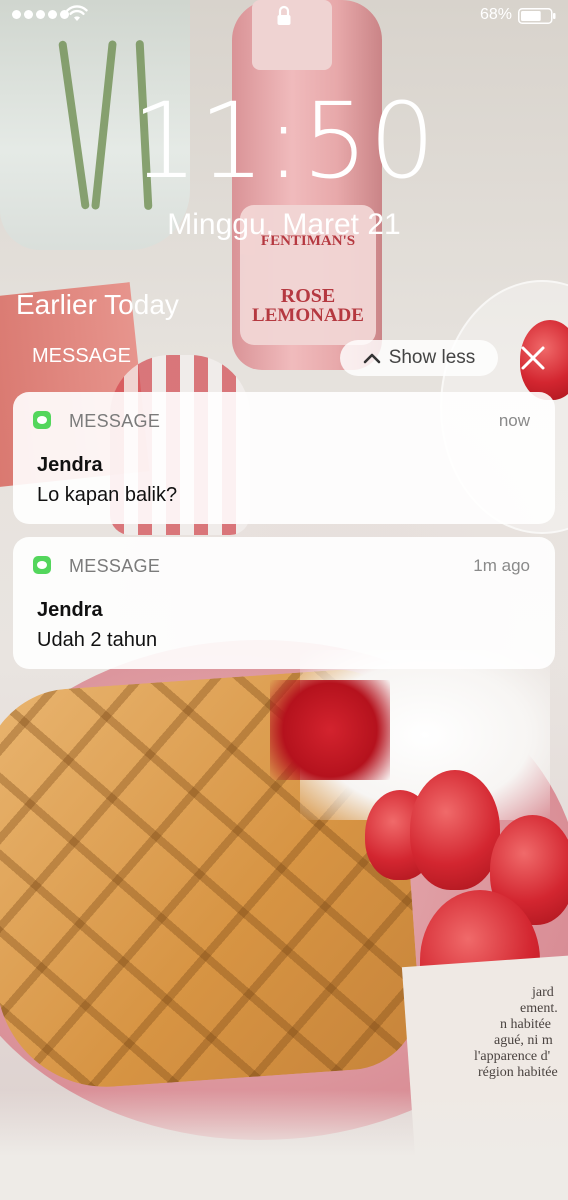  What do you see at coordinates (284, 603) in the screenshot?
I see `notification-card: MESSAGE 1m ago Jendra Udah 2 tahun` at bounding box center [284, 603].